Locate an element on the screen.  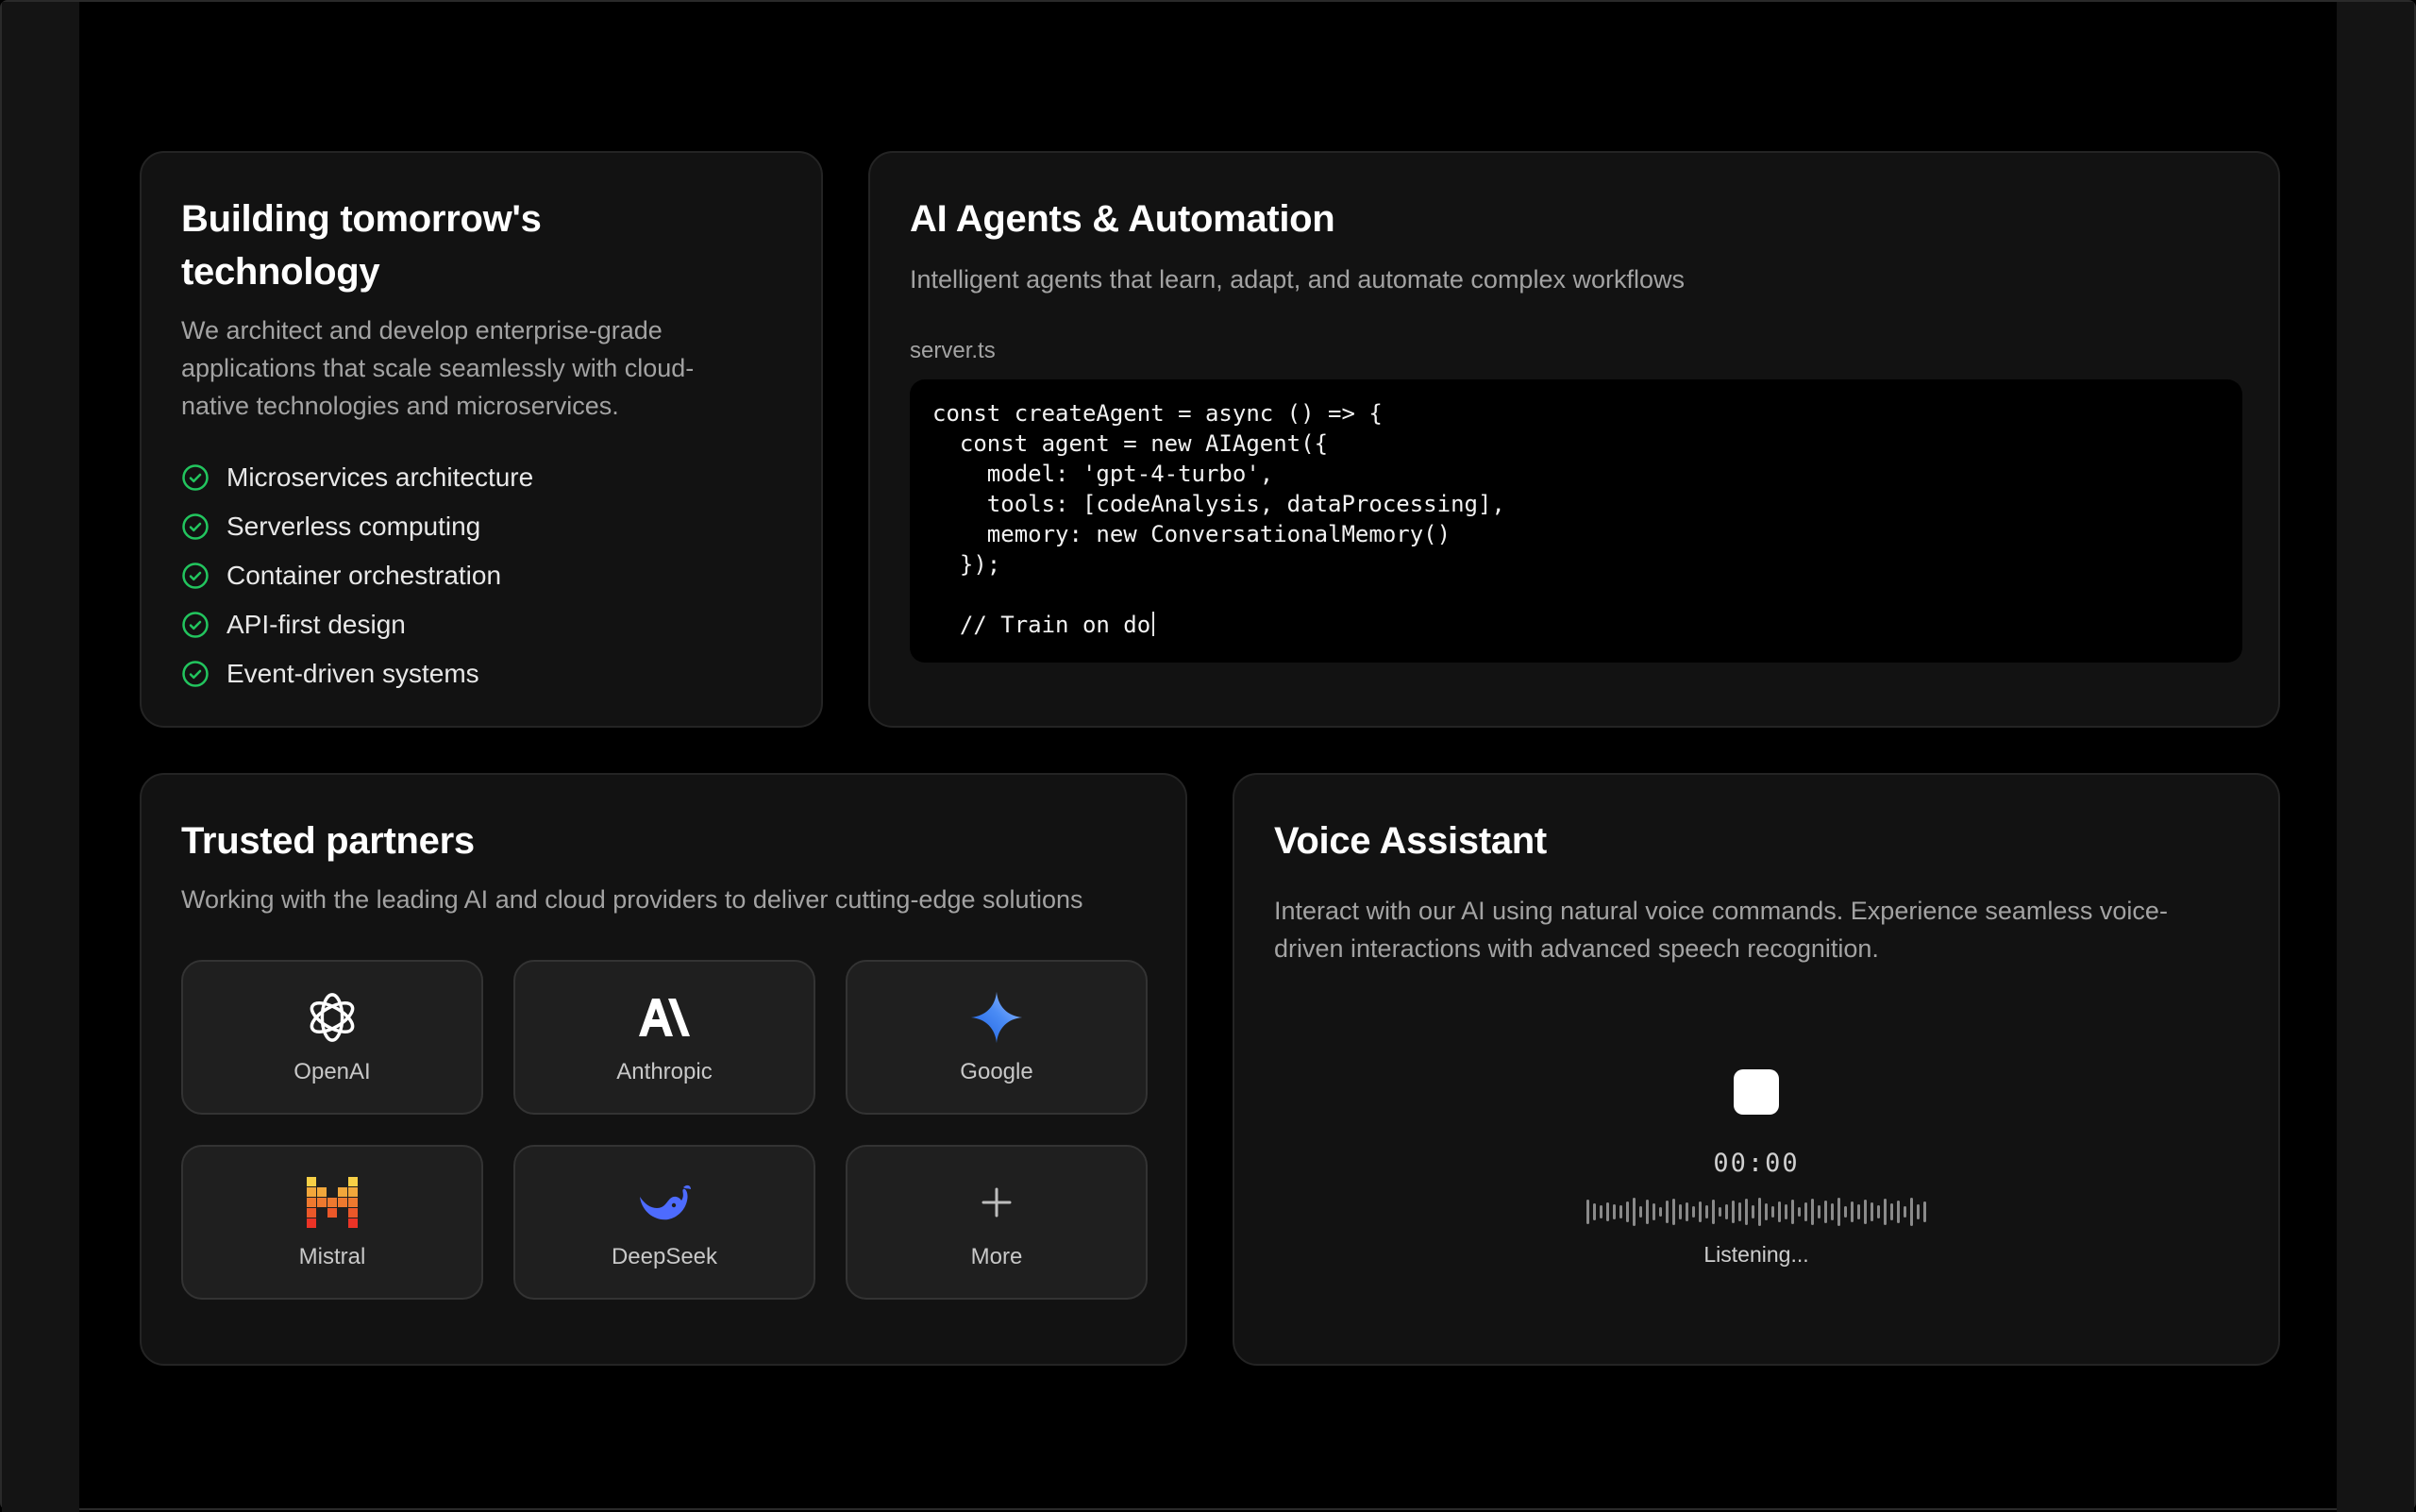
anthropic-icon is located at coordinates (665, 1017).